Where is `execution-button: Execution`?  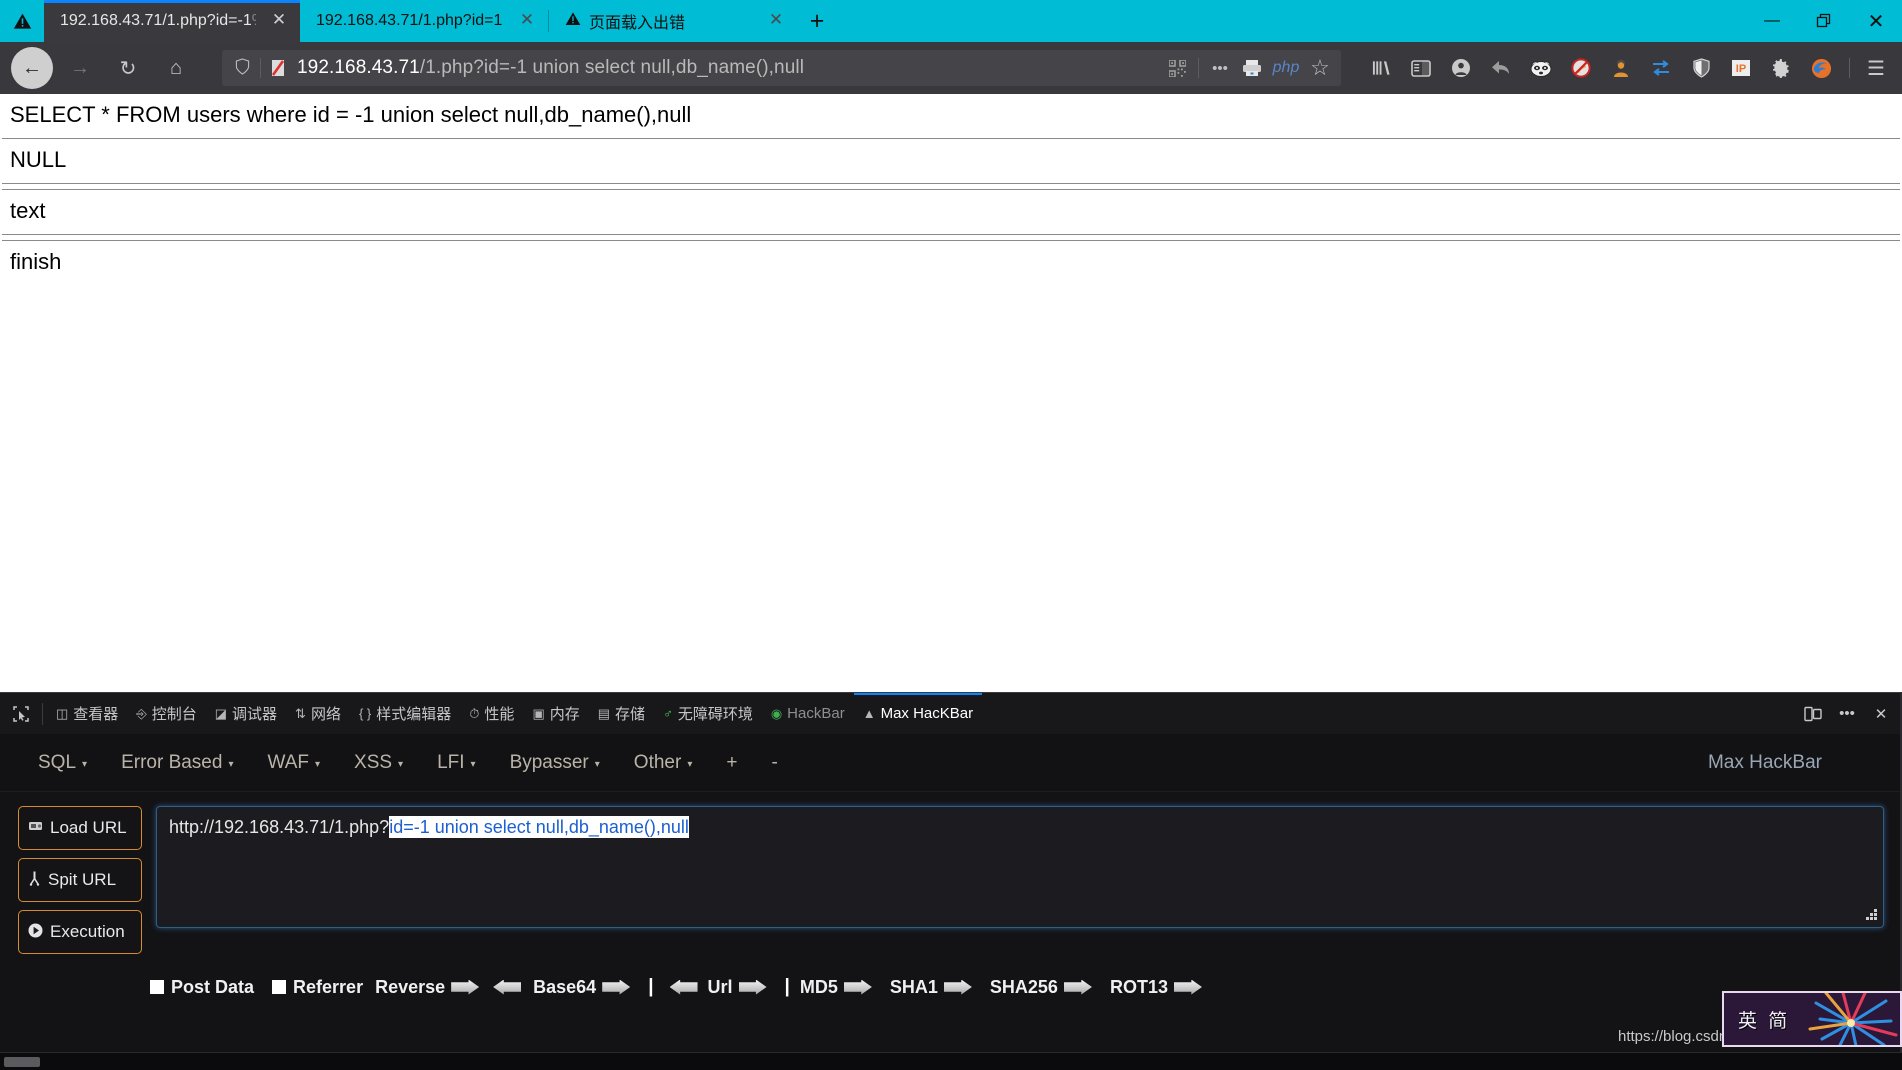 execution-button: Execution is located at coordinates (80, 932).